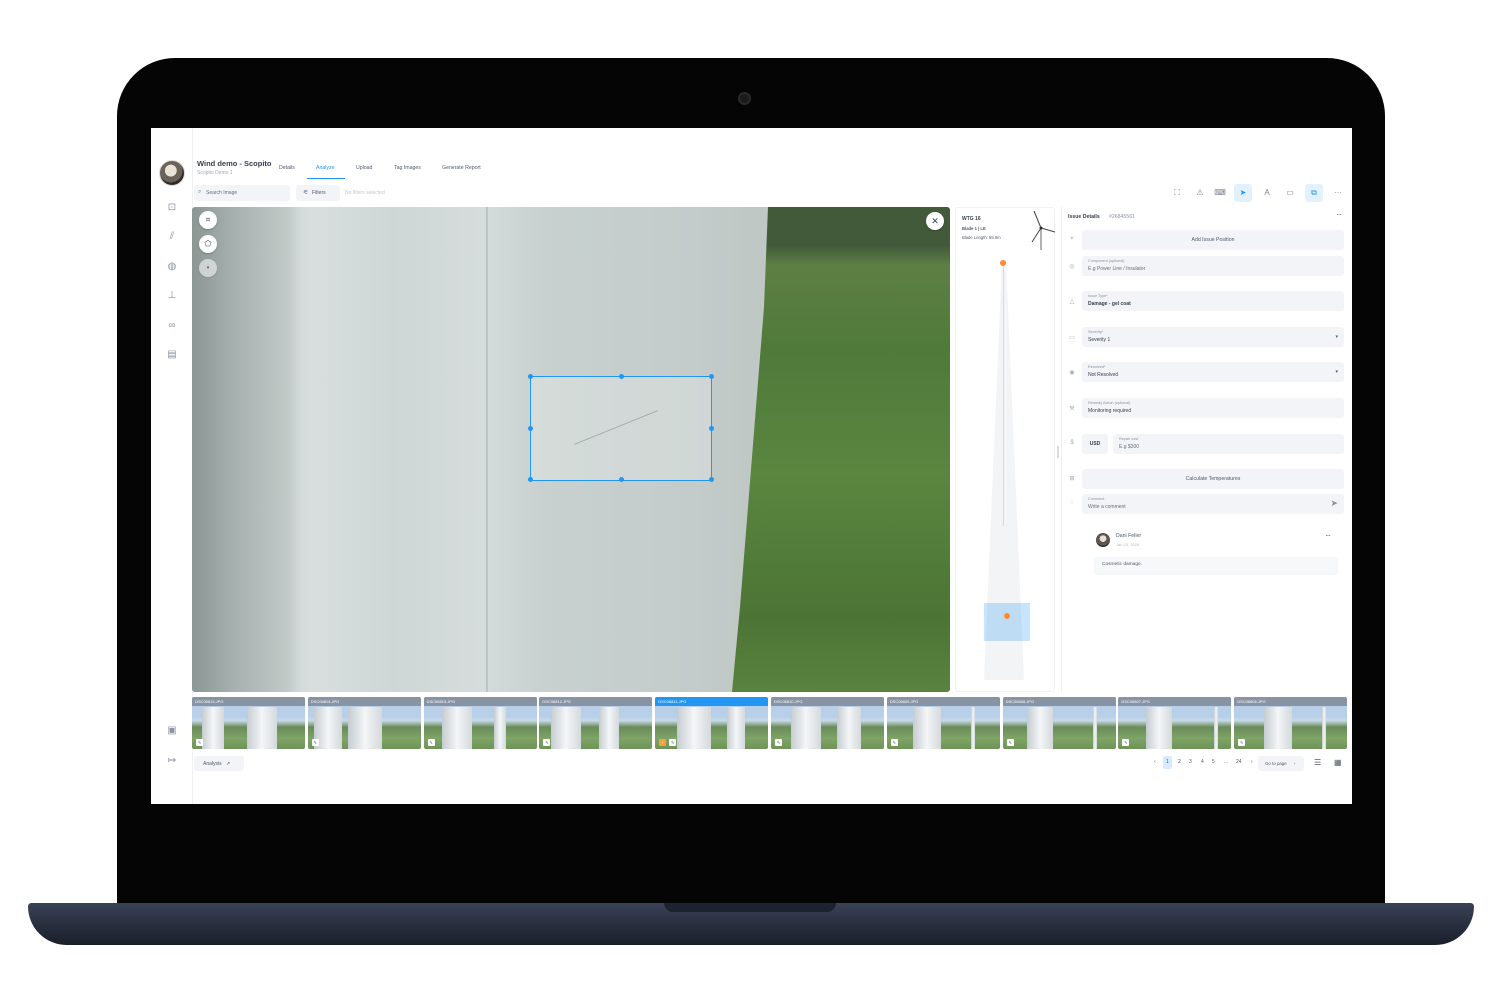 This screenshot has width=1500, height=1000. I want to click on severity-select: Severity* Severity 1 ▾, so click(1213, 337).